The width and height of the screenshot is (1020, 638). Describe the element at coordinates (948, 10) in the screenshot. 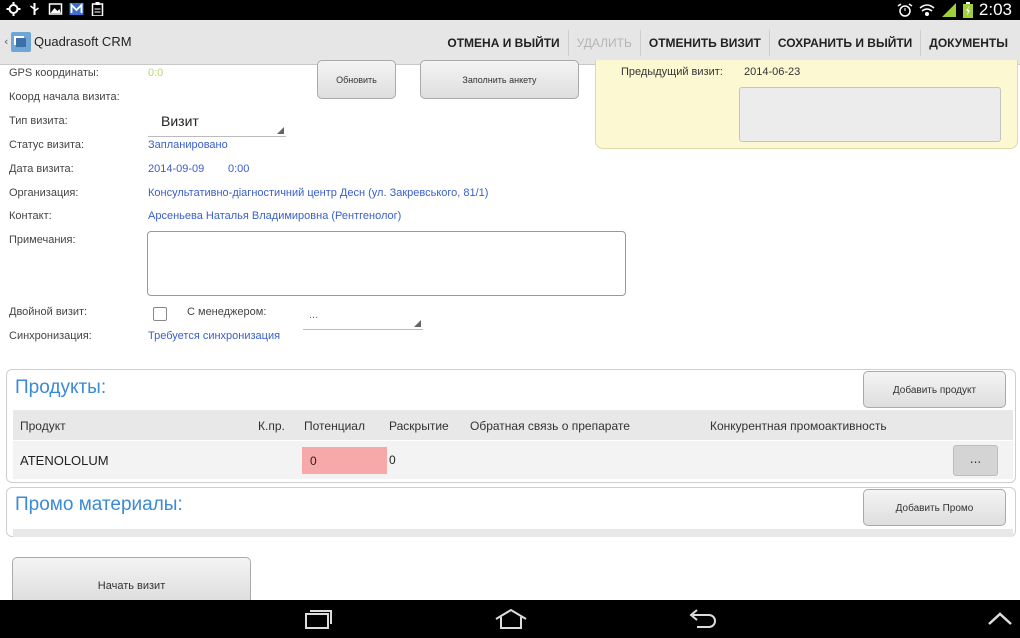

I see `signal-icon` at that location.